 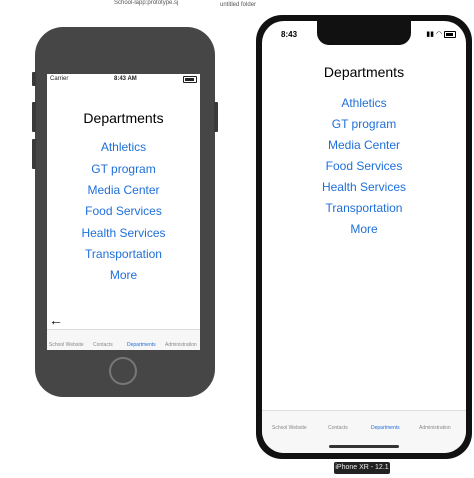 What do you see at coordinates (59, 79) in the screenshot?
I see `carrier-label: Carrier` at bounding box center [59, 79].